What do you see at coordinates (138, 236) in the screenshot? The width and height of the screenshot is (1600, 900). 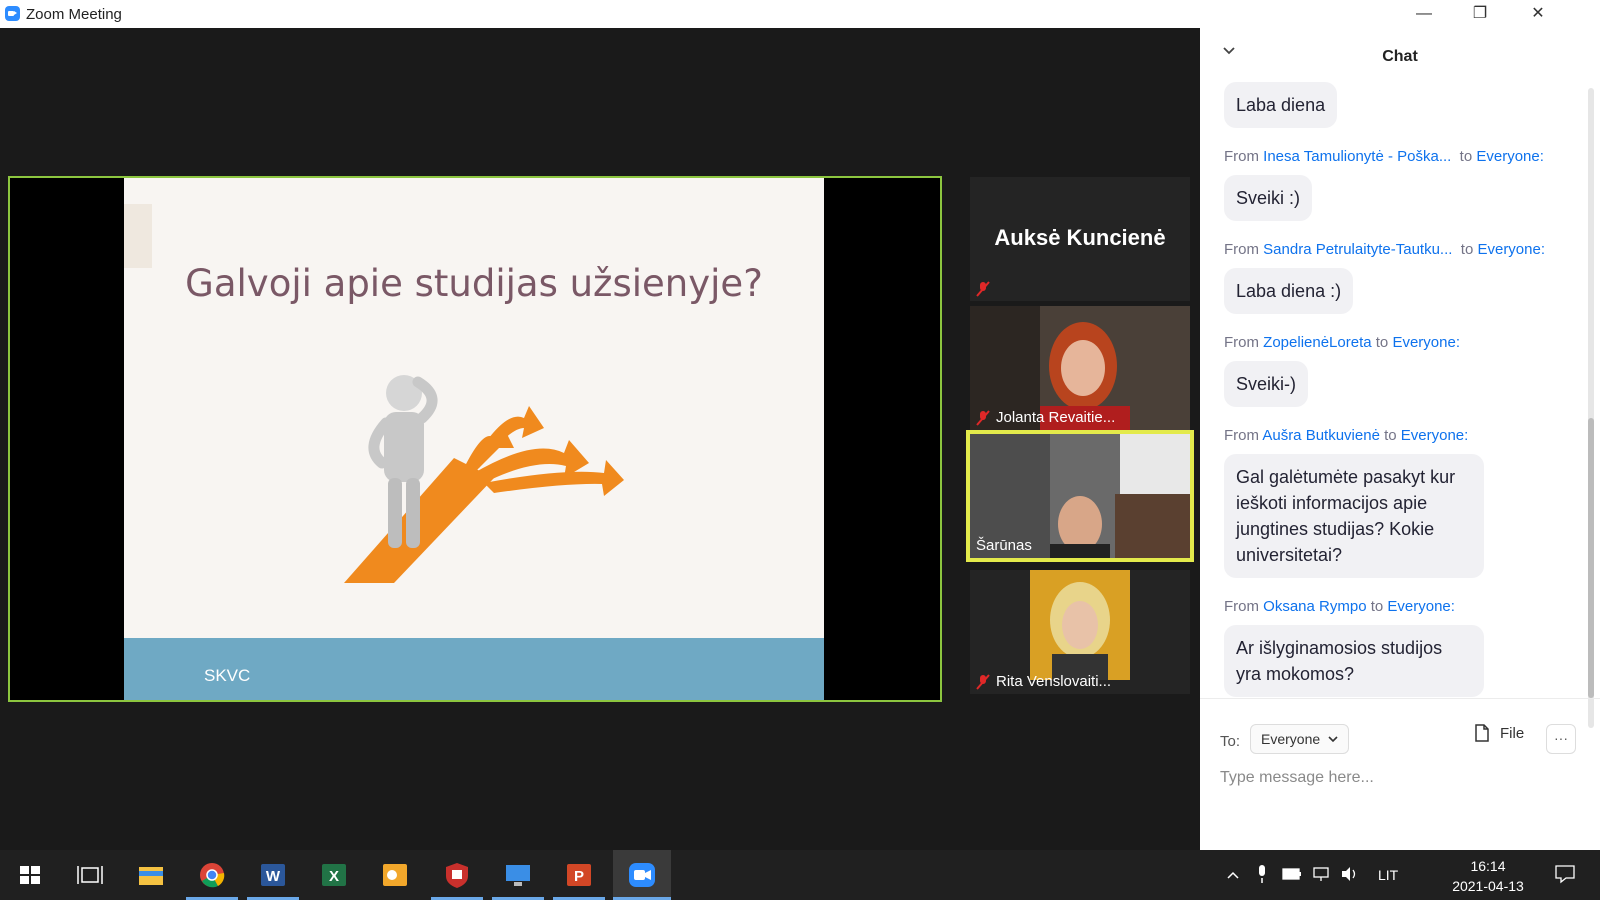 I see `slide-decoration` at bounding box center [138, 236].